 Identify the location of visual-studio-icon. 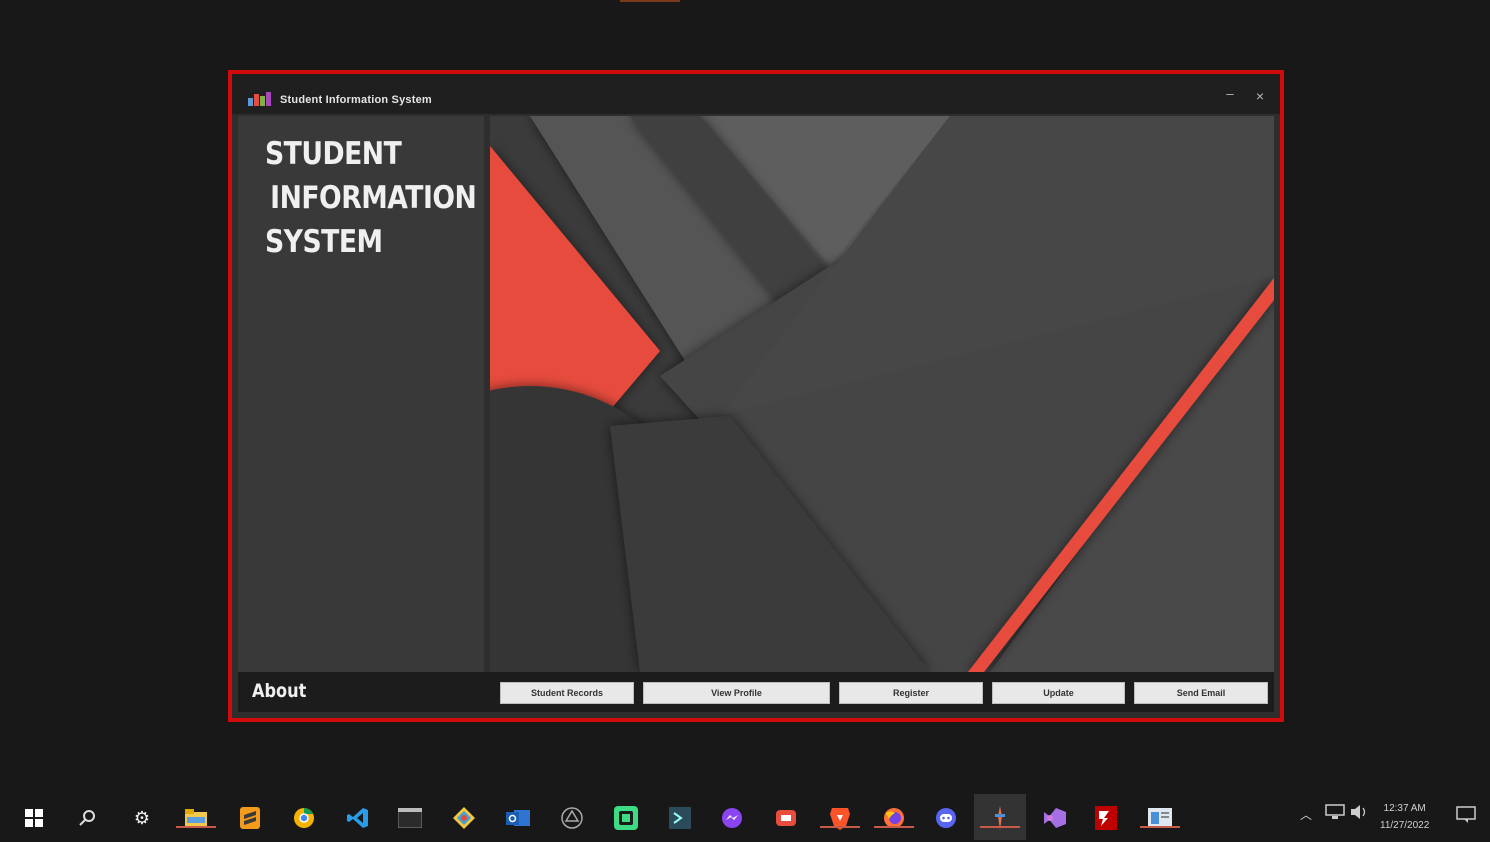
(1054, 818).